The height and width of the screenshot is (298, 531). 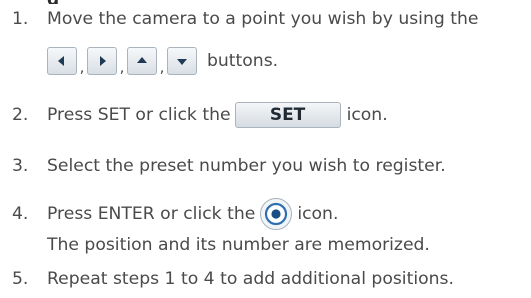 I want to click on step-text-before: Press SET or click the, so click(x=139, y=115).